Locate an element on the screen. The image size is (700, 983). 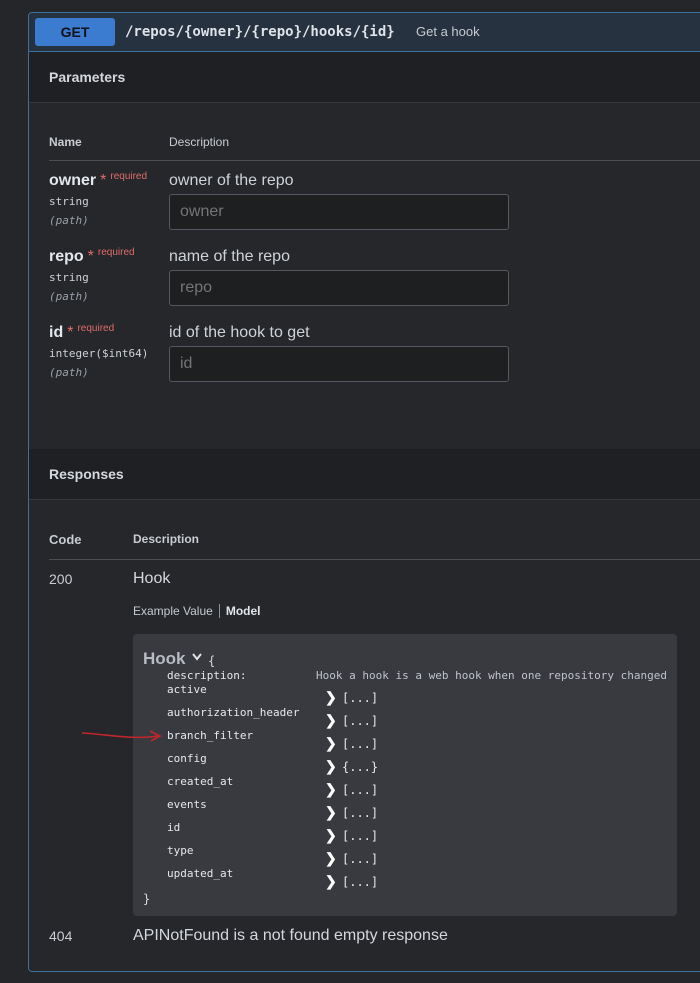
param-name-id: id * required is located at coordinates (82, 332).